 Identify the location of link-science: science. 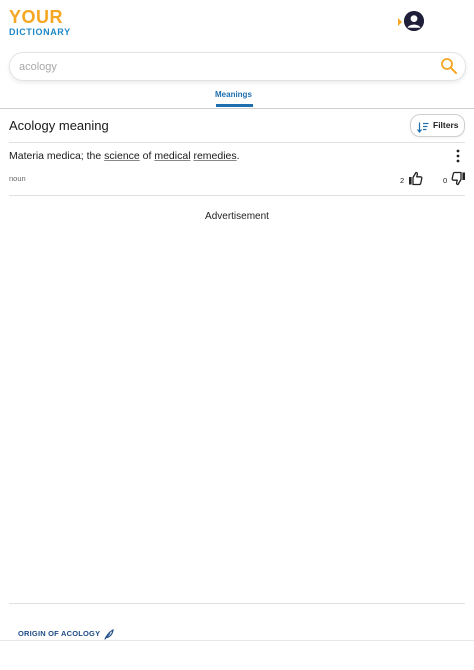
(122, 156).